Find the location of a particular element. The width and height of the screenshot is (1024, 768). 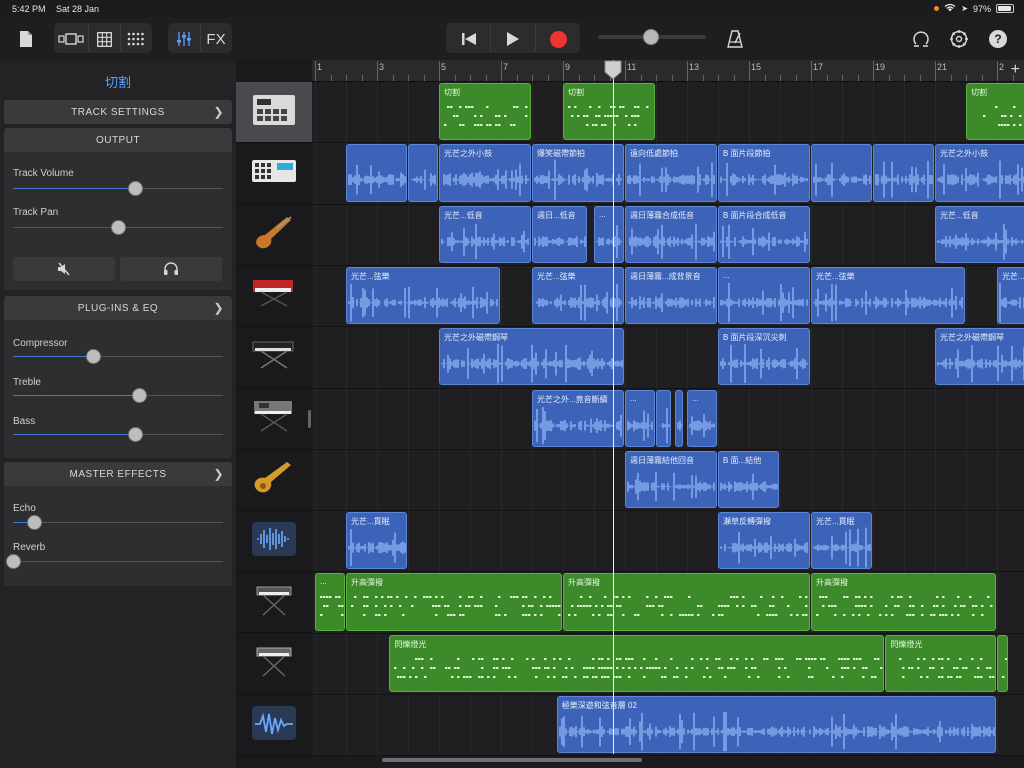

region: B 面片段節拍 is located at coordinates (764, 173).